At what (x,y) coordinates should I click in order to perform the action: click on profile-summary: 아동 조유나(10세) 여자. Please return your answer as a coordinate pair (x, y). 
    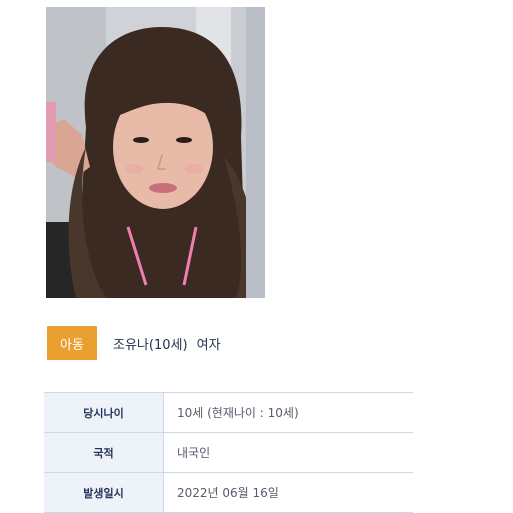
    Looking at the image, I should click on (134, 343).